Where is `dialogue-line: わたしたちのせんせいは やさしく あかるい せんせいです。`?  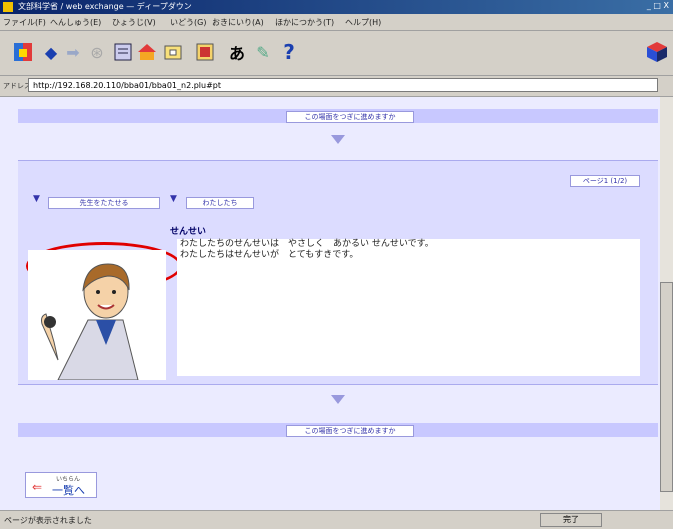
dialogue-line: わたしたちのせんせいは やさしく あかるい せんせいです。 is located at coordinates (307, 244).